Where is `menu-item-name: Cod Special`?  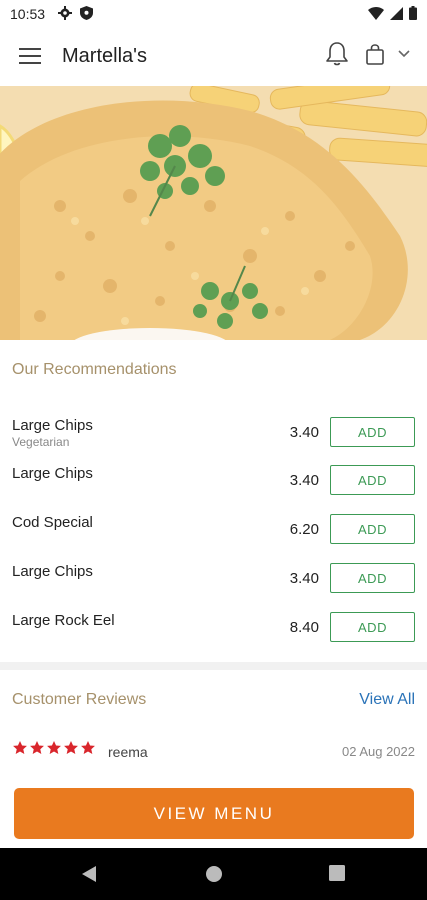
menu-item-name: Cod Special is located at coordinates (52, 522).